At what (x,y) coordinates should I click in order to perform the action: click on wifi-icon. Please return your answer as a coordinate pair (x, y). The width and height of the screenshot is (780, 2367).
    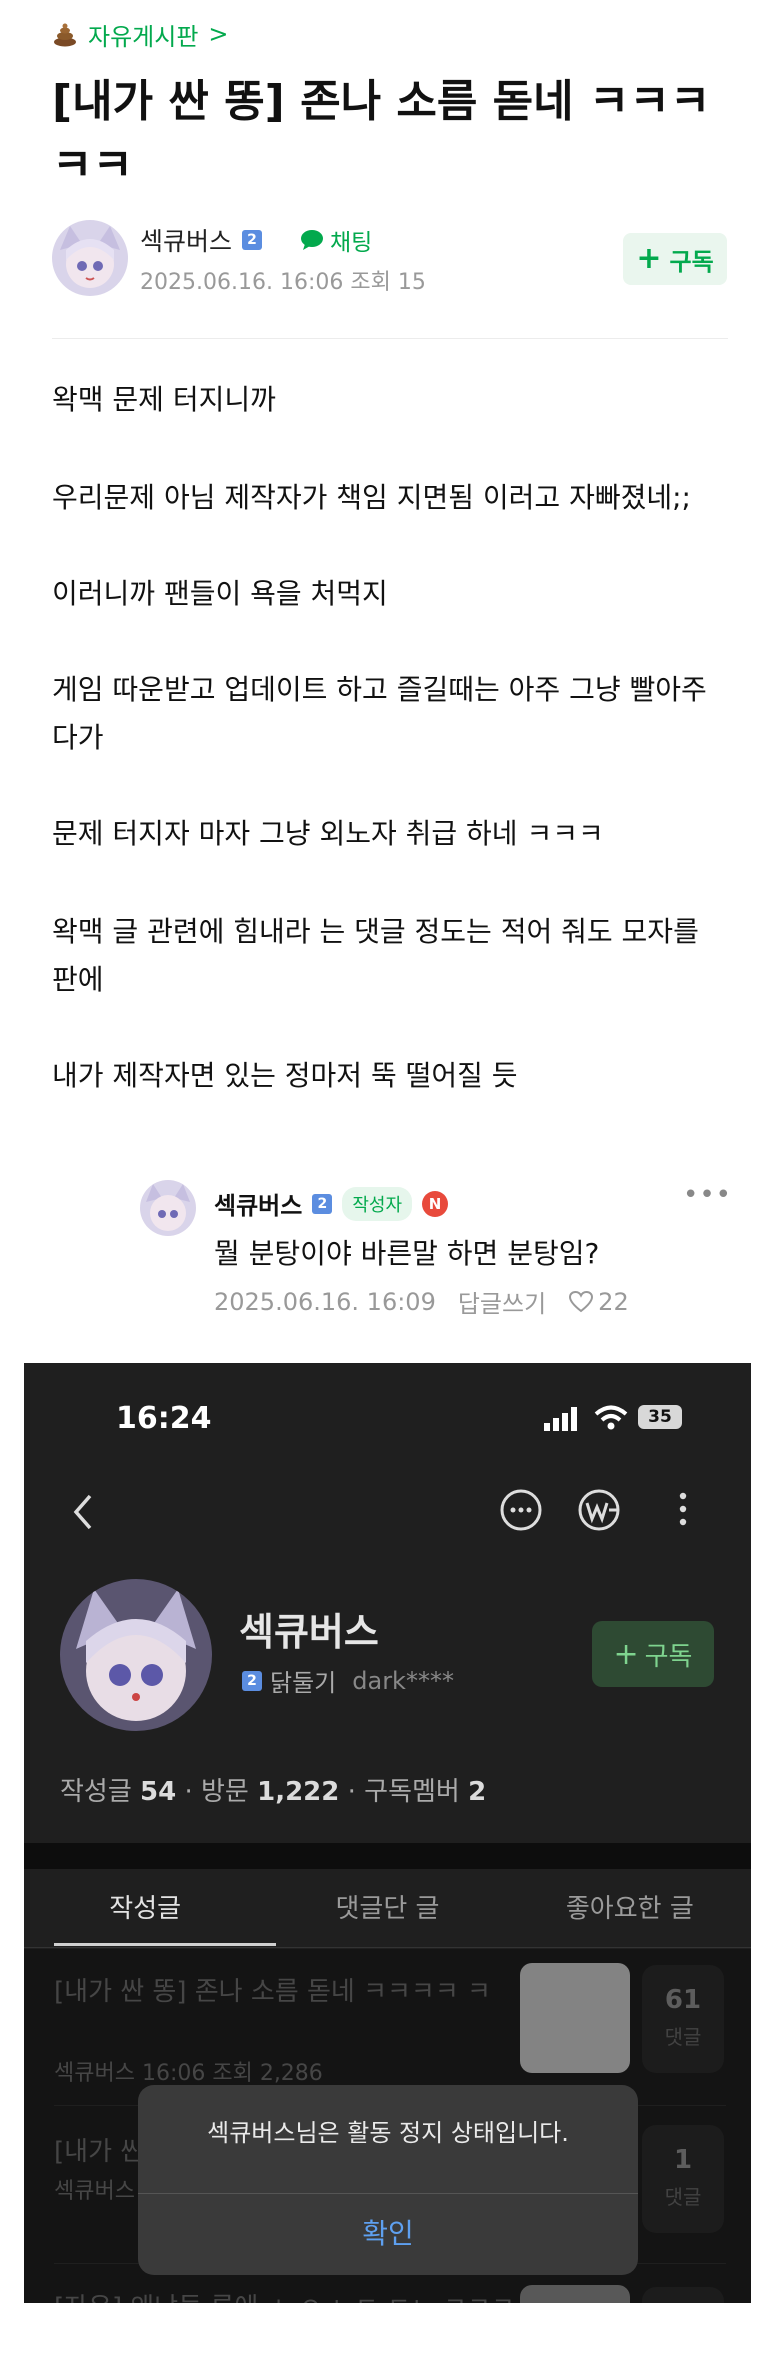
    Looking at the image, I should click on (611, 1417).